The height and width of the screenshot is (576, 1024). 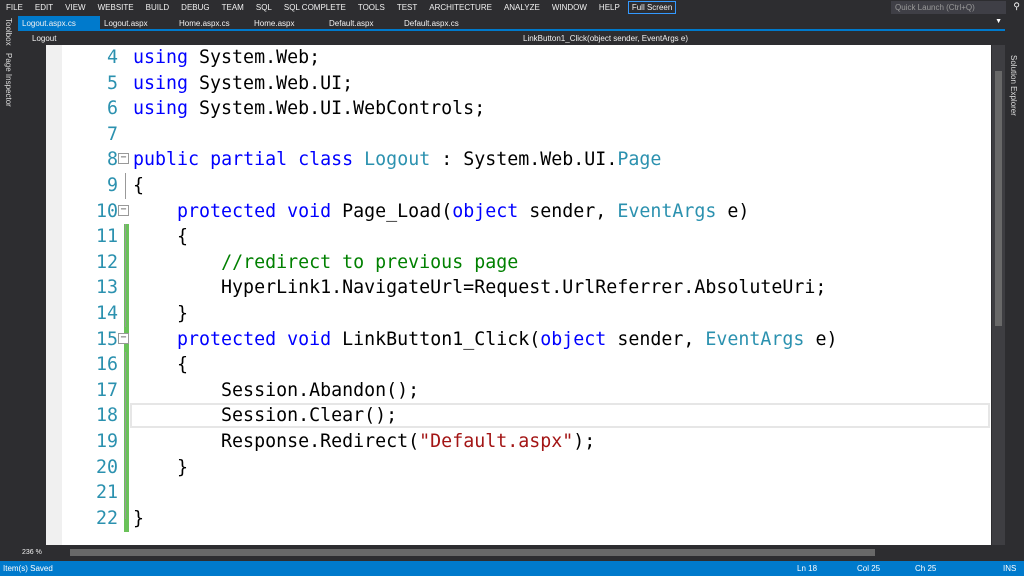 I want to click on menu-sql-complete: SQL COMPLETE, so click(x=315, y=7).